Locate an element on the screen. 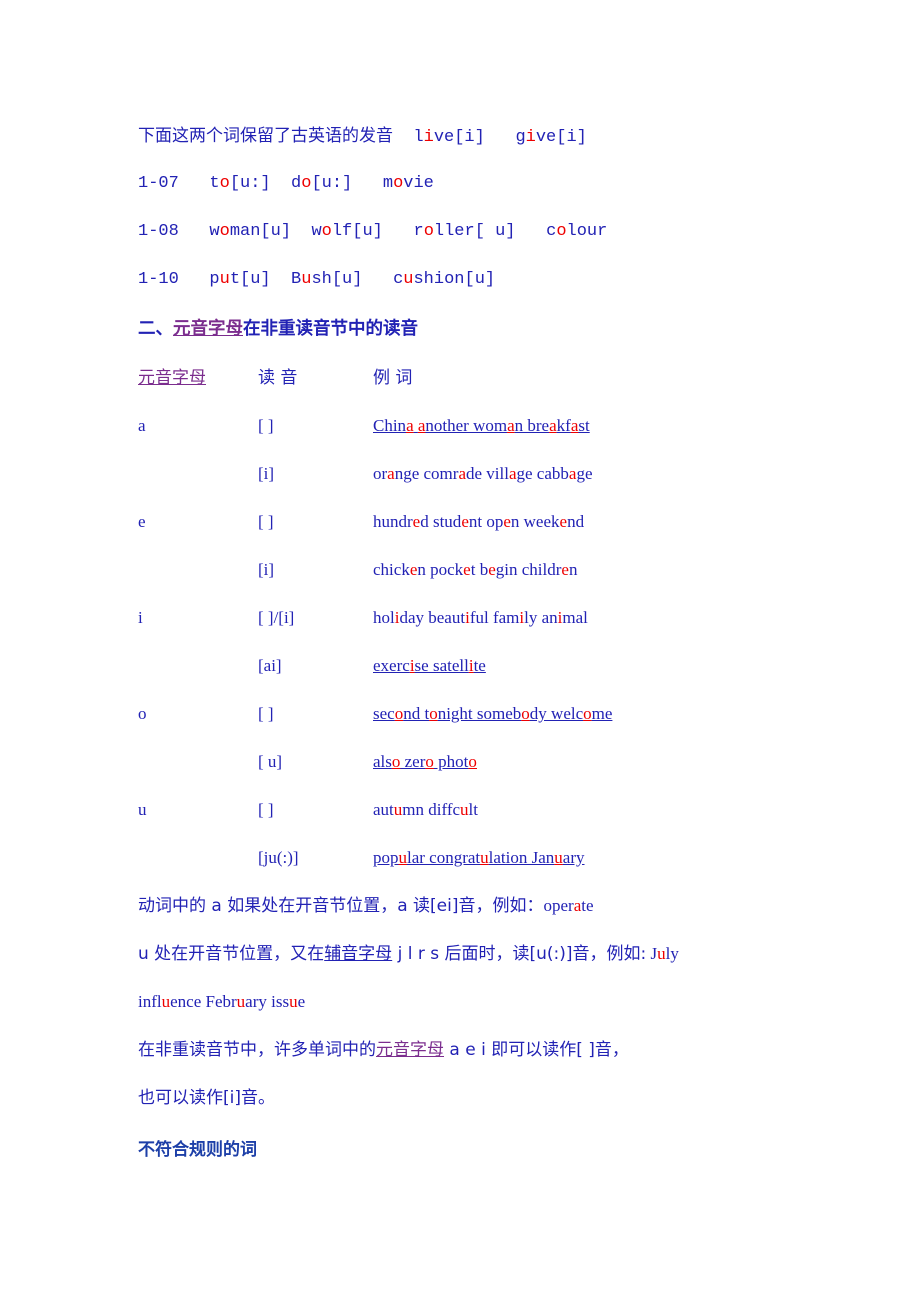 This screenshot has width=920, height=1302. section-number: 二、 is located at coordinates (155, 329).